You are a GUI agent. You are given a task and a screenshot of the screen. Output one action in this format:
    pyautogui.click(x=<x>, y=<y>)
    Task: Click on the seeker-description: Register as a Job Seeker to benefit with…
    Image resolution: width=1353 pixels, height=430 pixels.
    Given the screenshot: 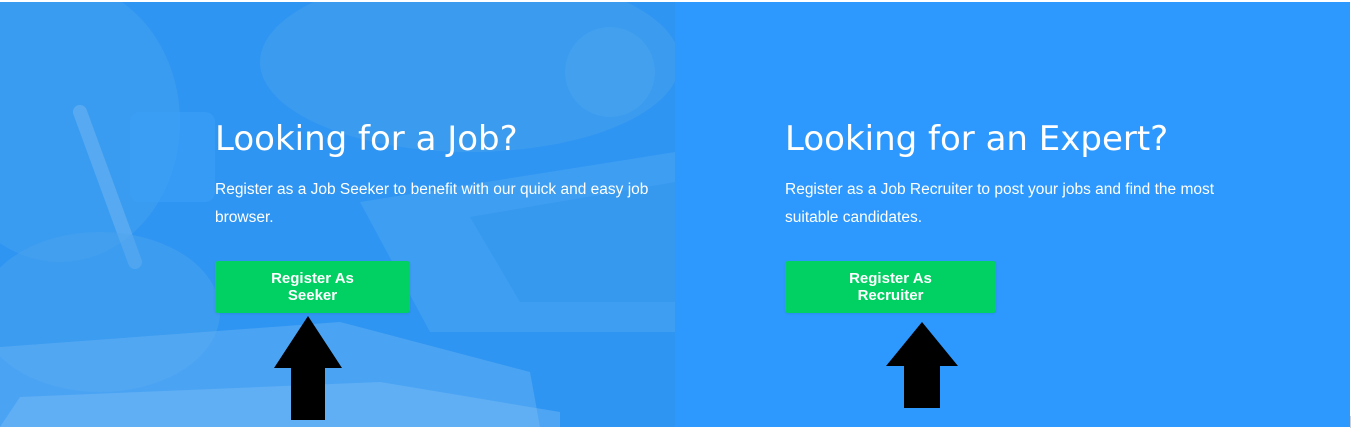 What is the action you would take?
    pyautogui.click(x=432, y=203)
    